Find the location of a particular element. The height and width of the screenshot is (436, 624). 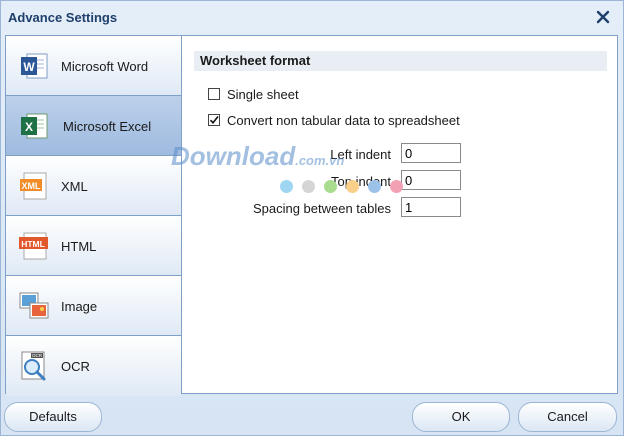

left-indent-input is located at coordinates (431, 153).